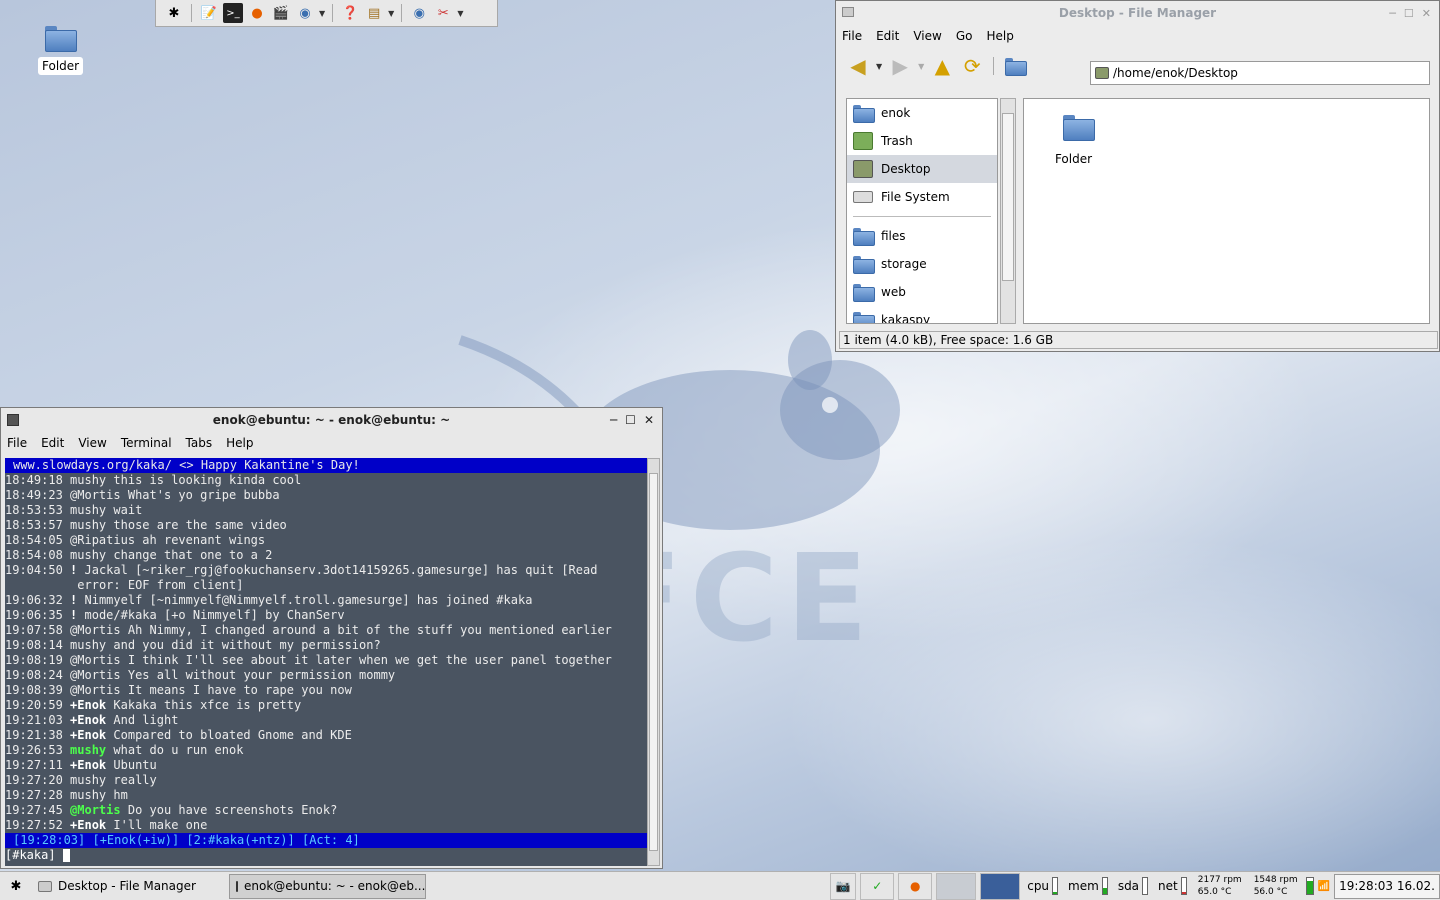 The height and width of the screenshot is (900, 1440). Describe the element at coordinates (1324, 886) in the screenshot. I see `network-icon: 📶` at that location.